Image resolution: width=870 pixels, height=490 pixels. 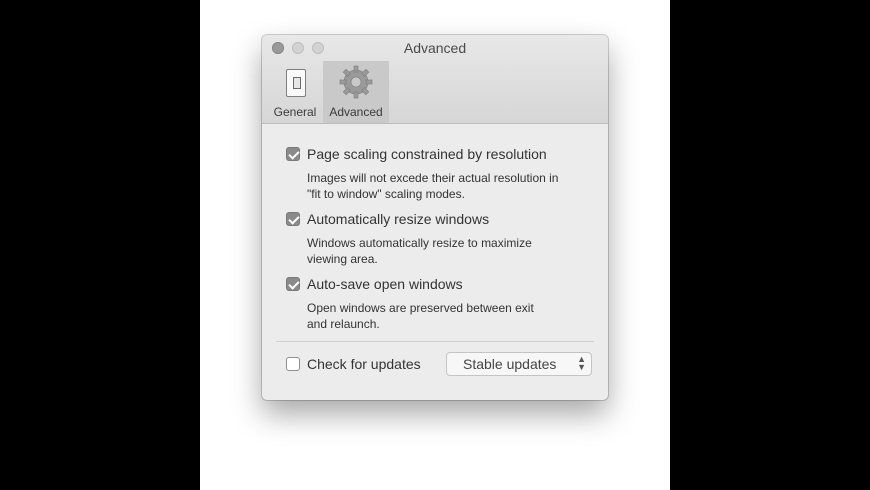 What do you see at coordinates (293, 284) in the screenshot?
I see `auto-save-checkbox` at bounding box center [293, 284].